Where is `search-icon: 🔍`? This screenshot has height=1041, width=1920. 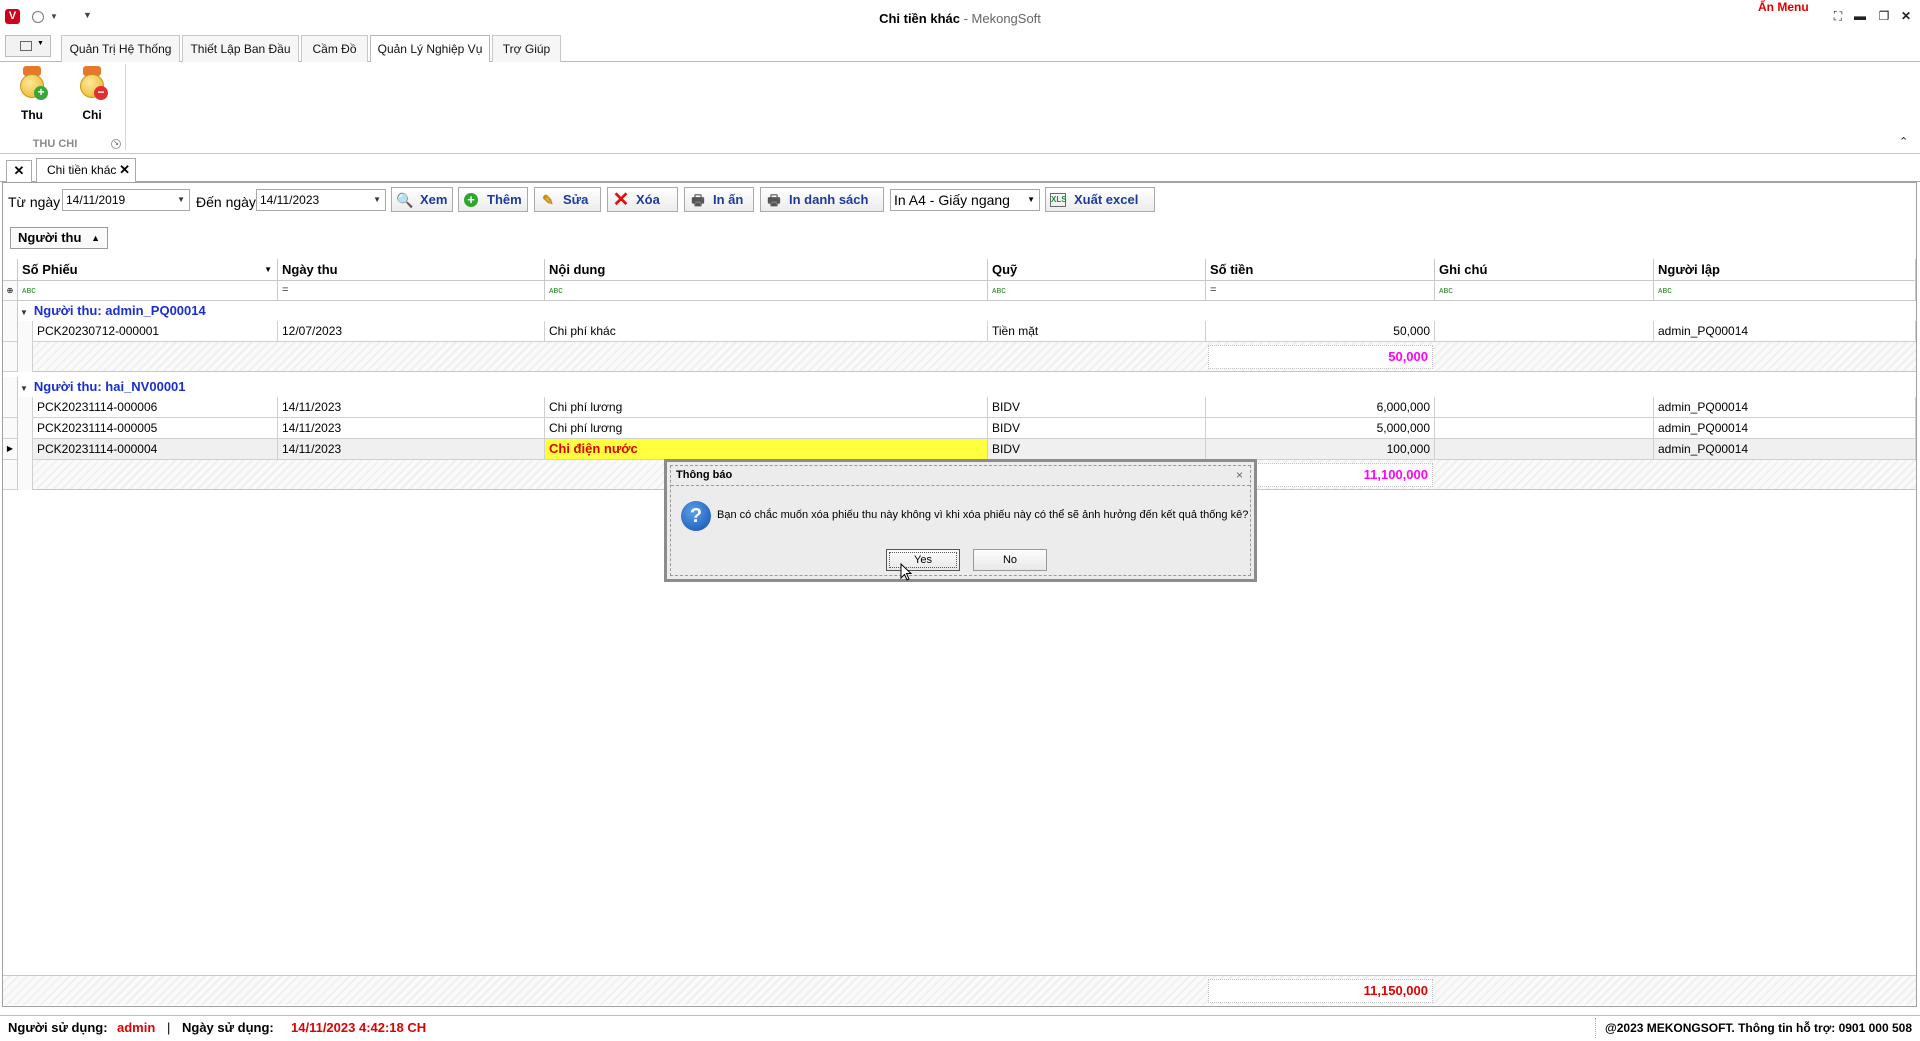
search-icon: 🔍 is located at coordinates (405, 200).